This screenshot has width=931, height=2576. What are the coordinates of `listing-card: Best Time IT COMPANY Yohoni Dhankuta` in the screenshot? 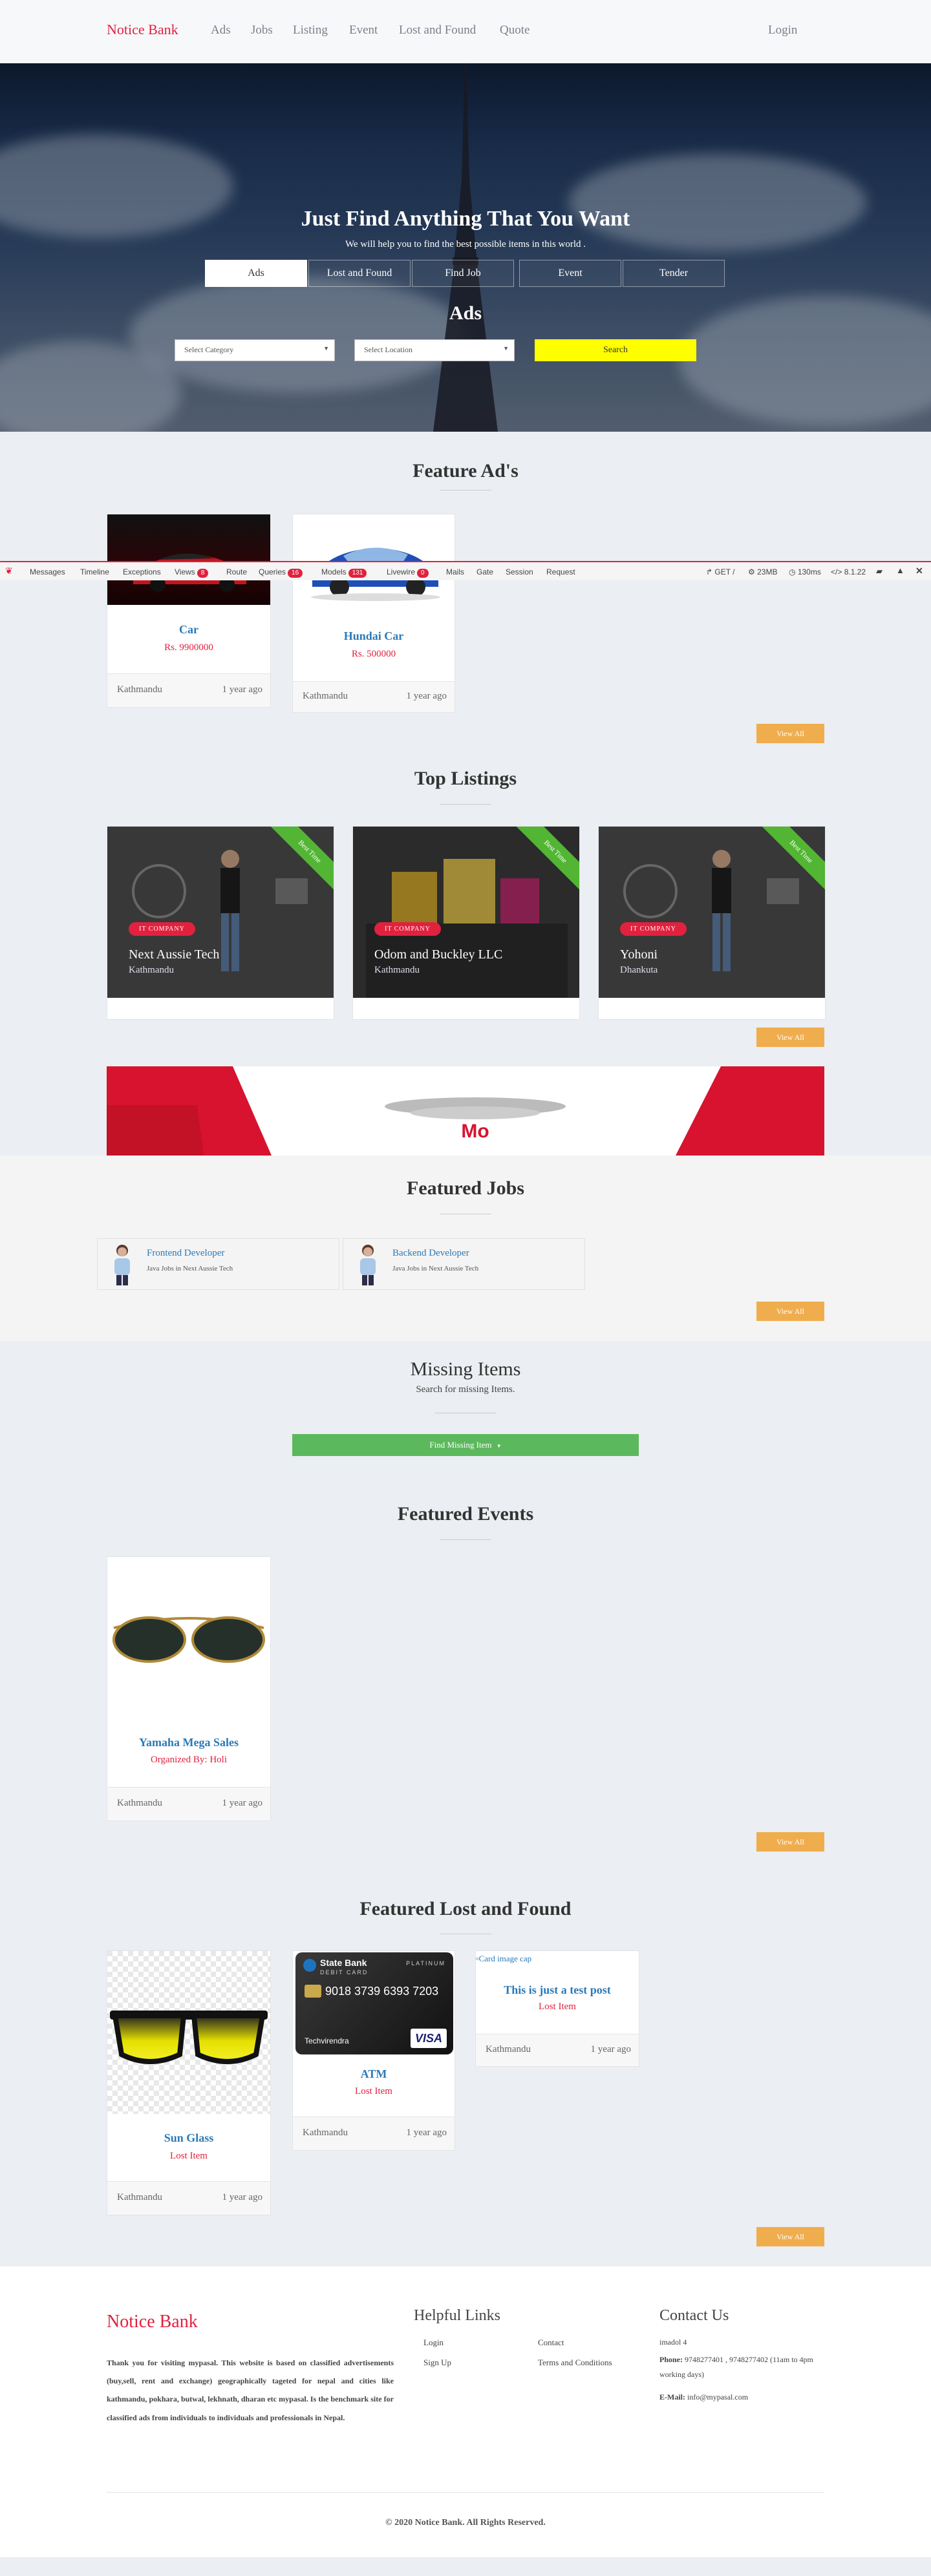 It's located at (712, 923).